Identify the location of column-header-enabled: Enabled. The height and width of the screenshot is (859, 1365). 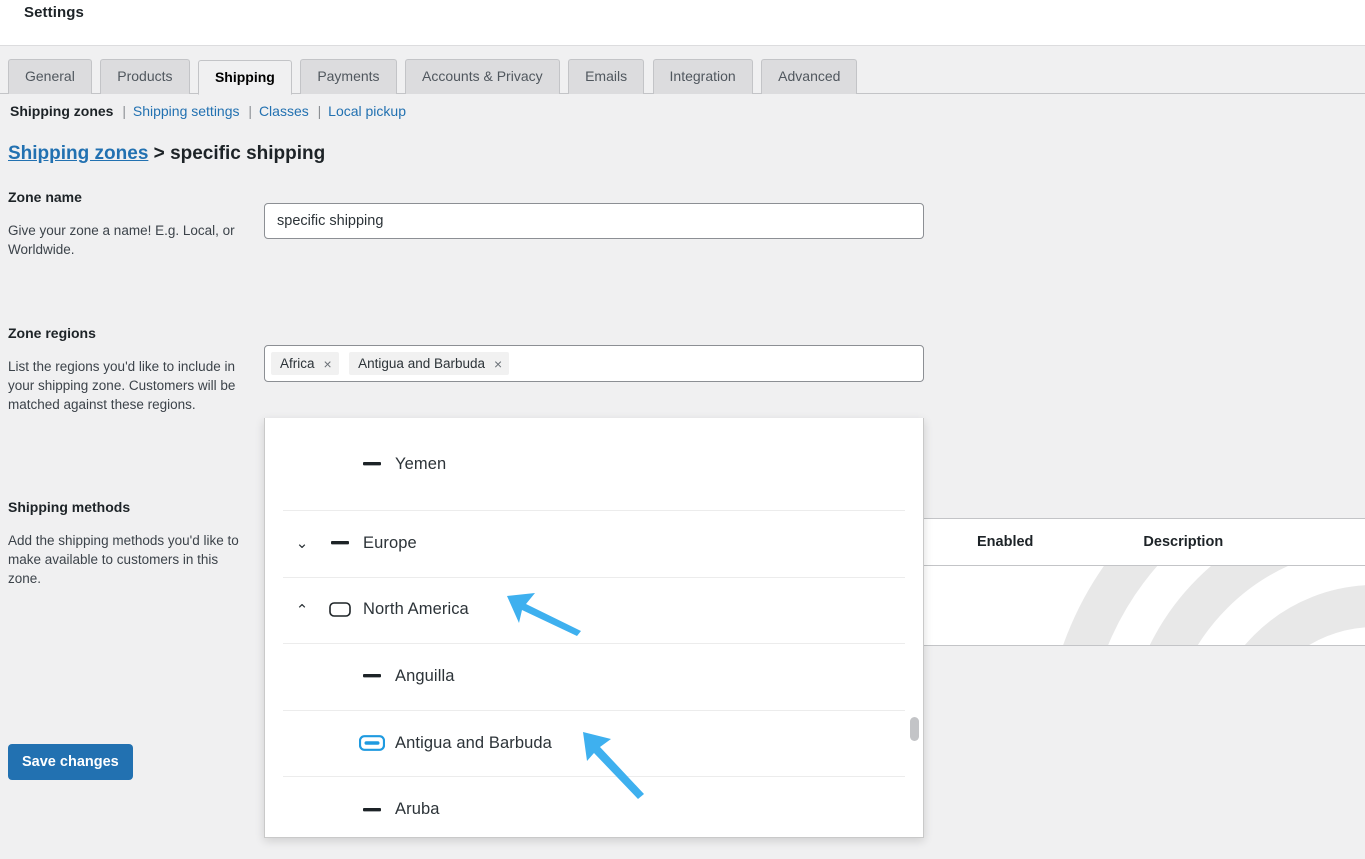
(1005, 542).